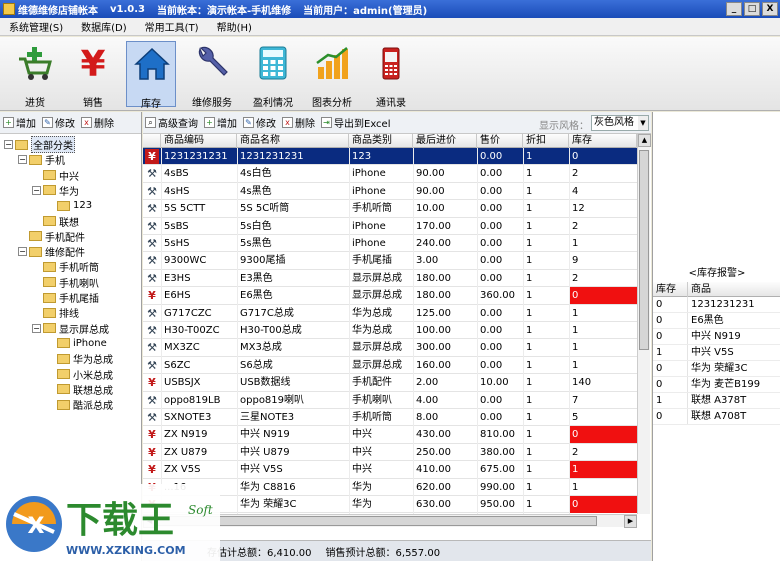  Describe the element at coordinates (716, 369) in the screenshot. I see `stock-alert-row: 0 华为 荣耀3C` at that location.